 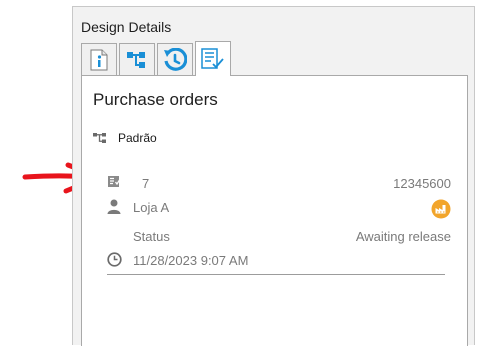 What do you see at coordinates (114, 259) in the screenshot?
I see `clock-icon` at bounding box center [114, 259].